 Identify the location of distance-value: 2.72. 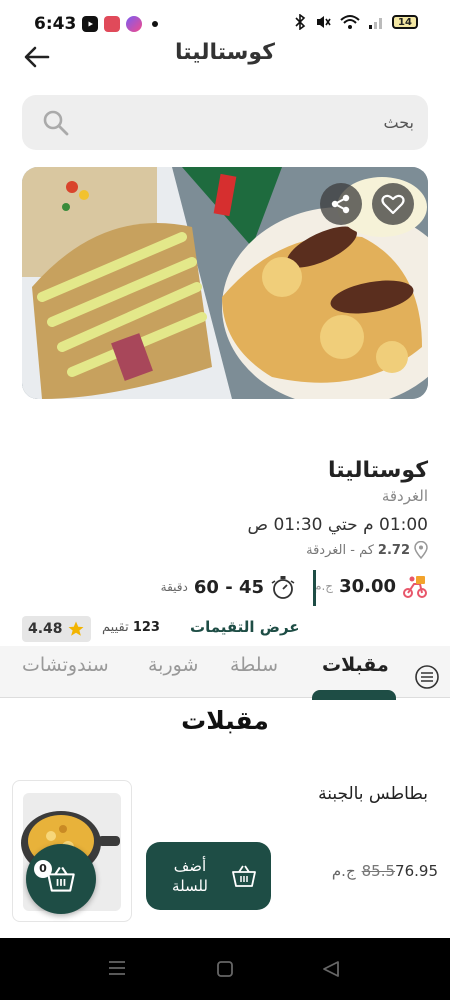
(393, 550).